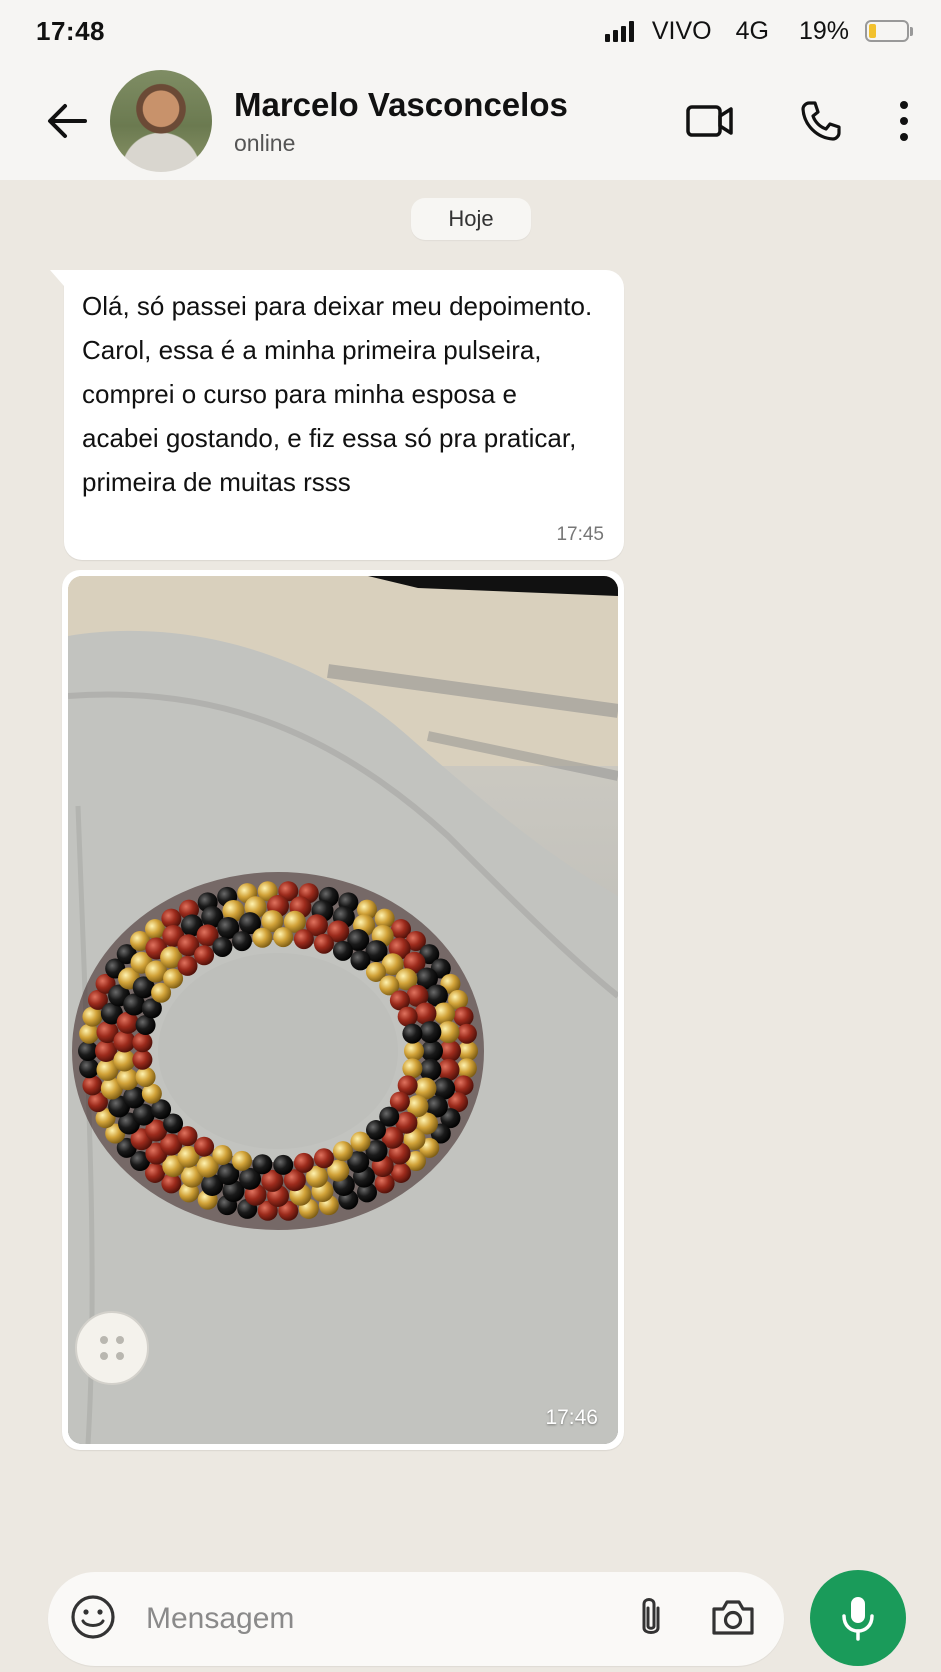 The width and height of the screenshot is (941, 1672). I want to click on signal-icon, so click(619, 31).